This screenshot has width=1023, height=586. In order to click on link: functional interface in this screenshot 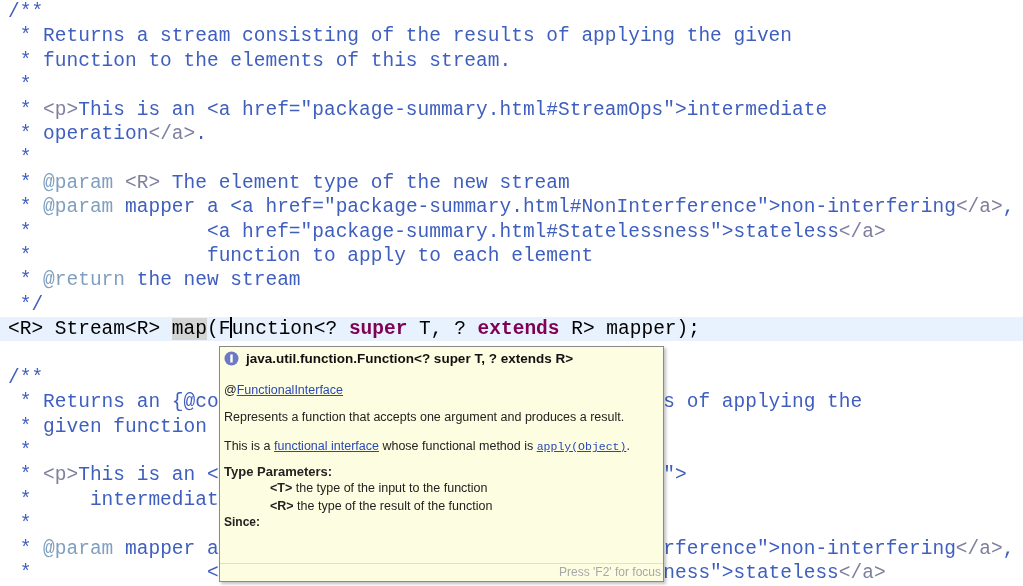, I will do `click(326, 446)`.